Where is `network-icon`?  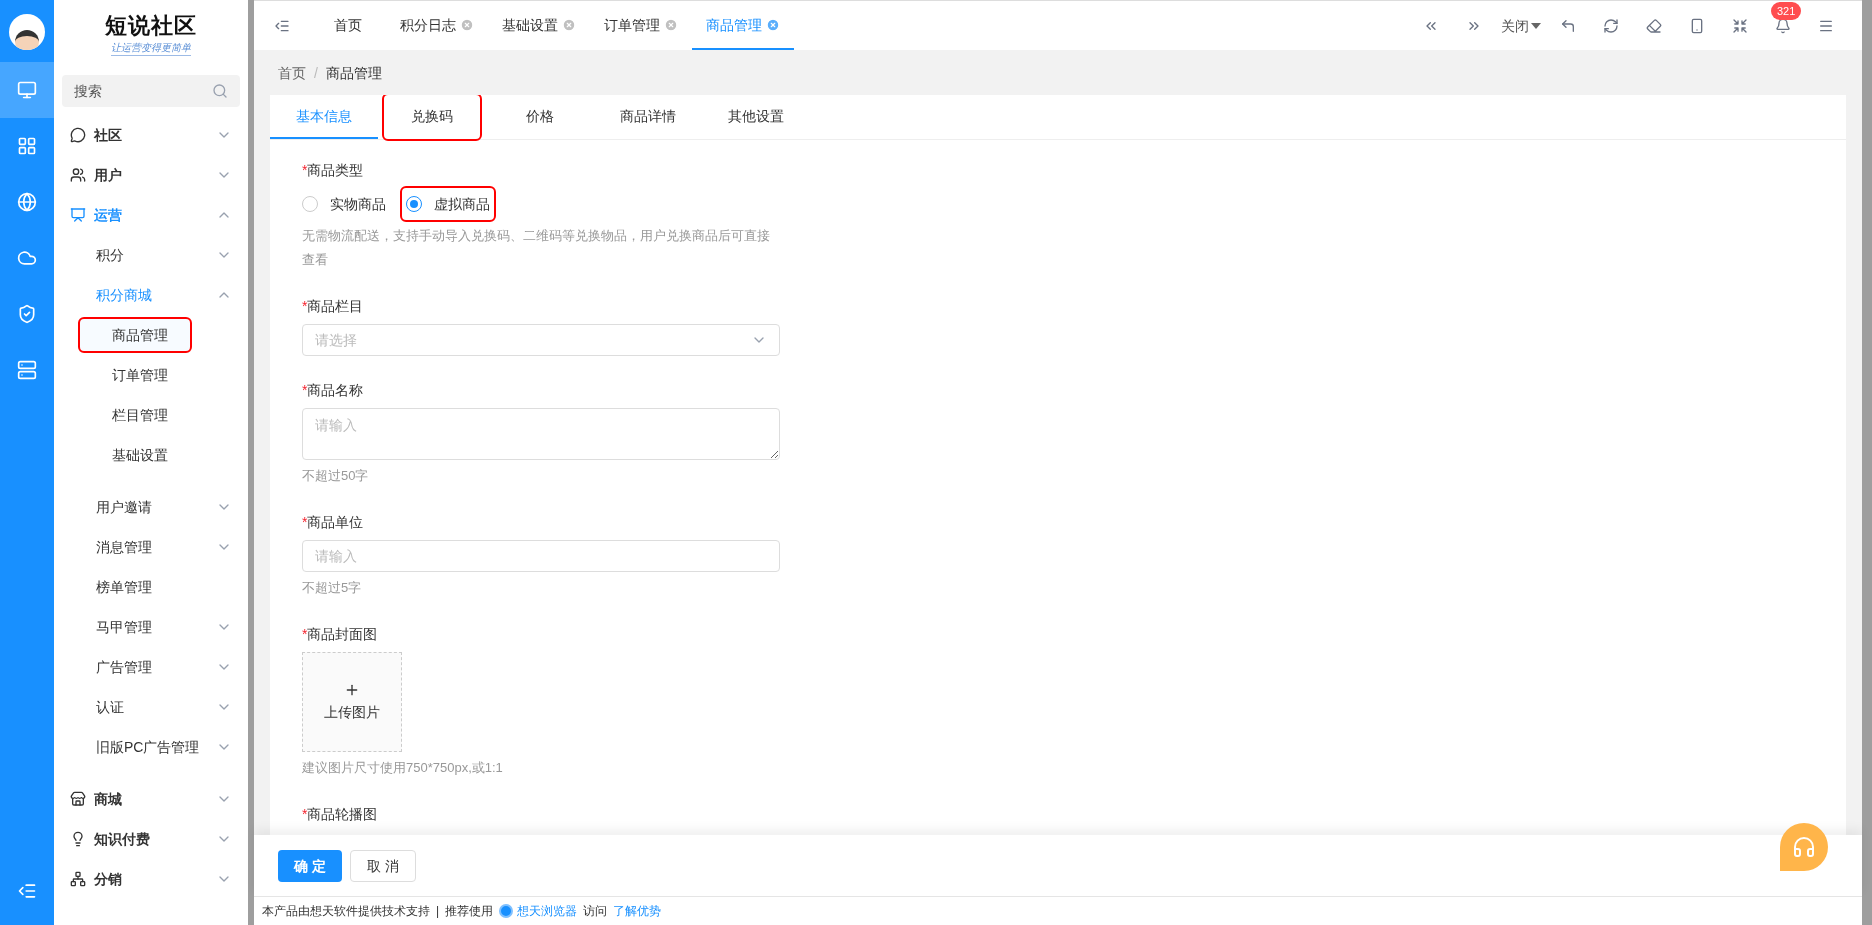 network-icon is located at coordinates (78, 879).